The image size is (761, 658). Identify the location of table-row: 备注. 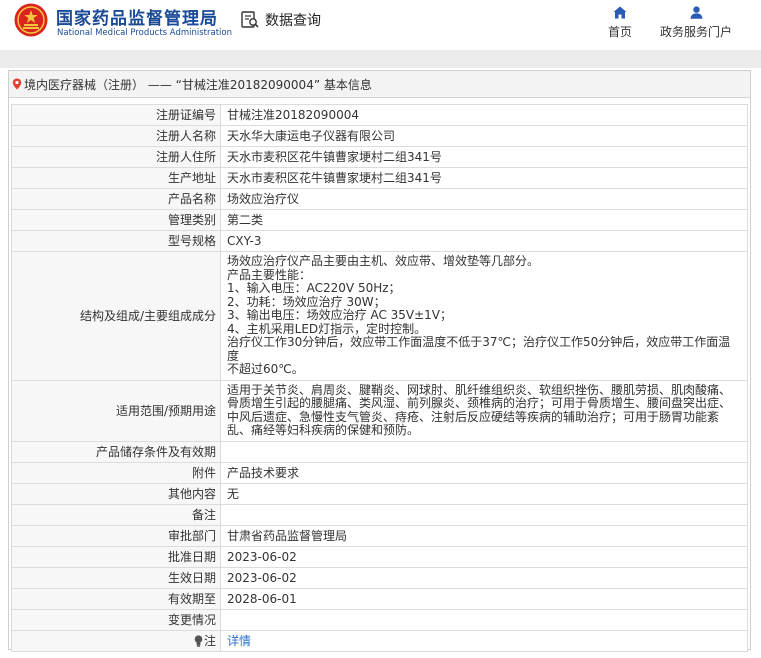
(379, 514).